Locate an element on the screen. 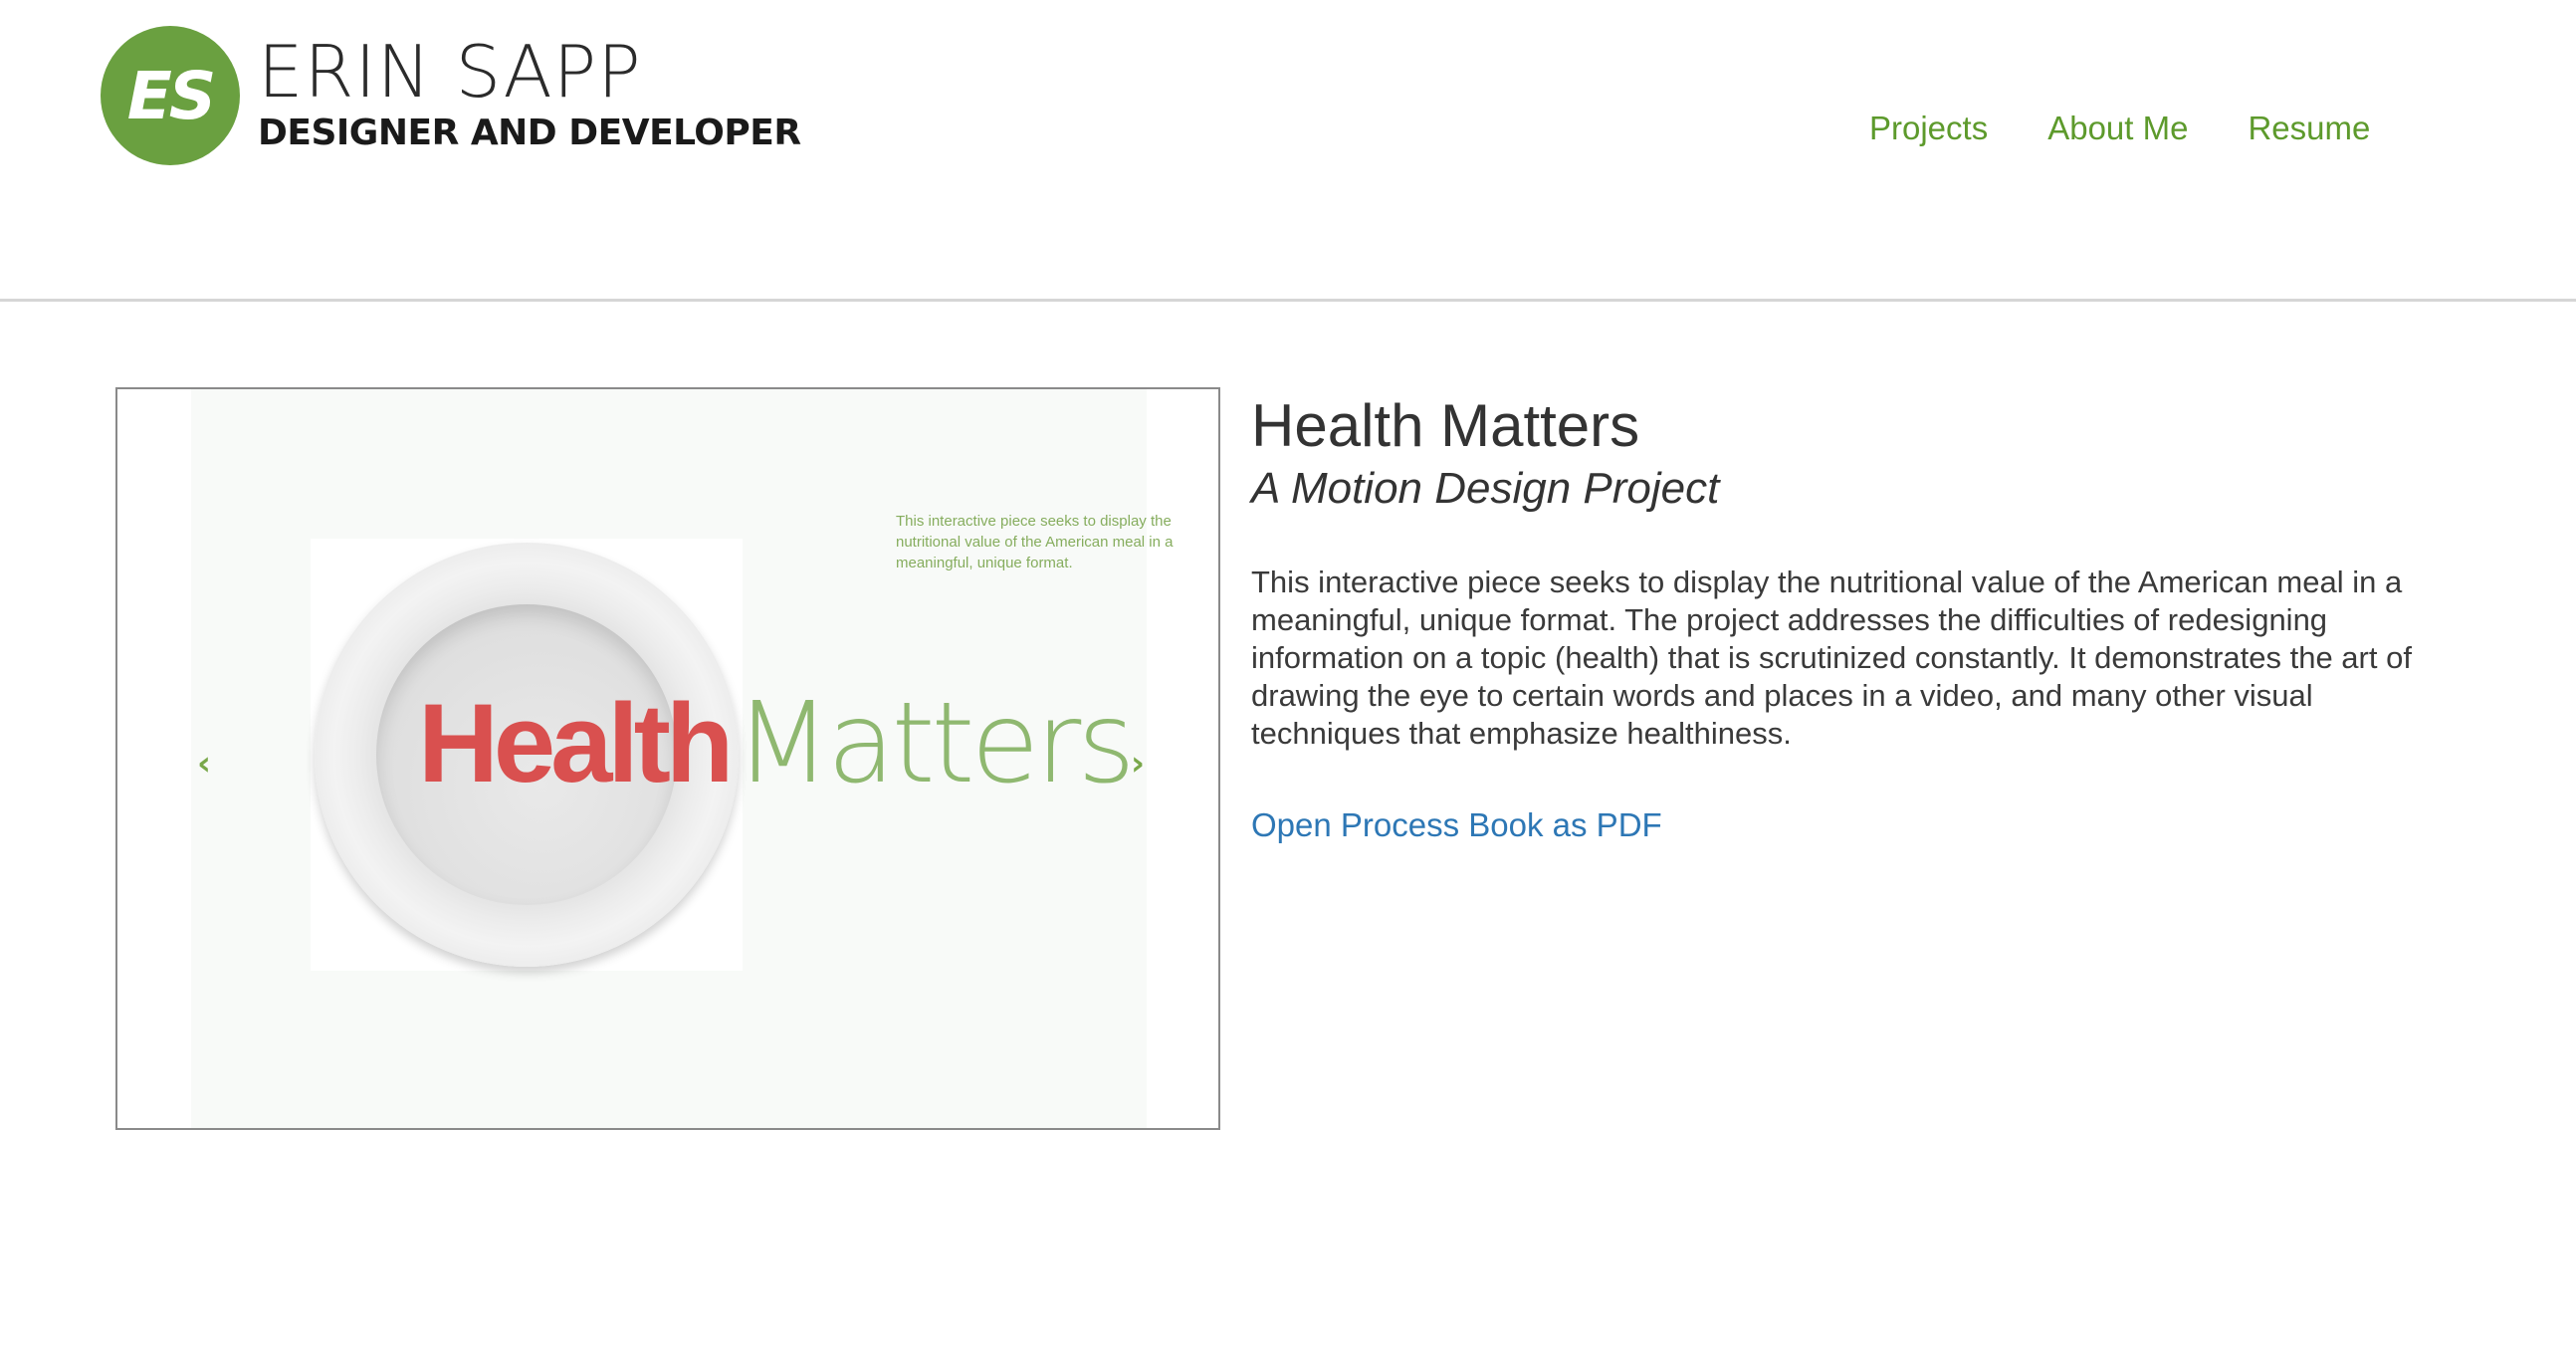  main-nav: Projects About Me Resume is located at coordinates (2119, 128).